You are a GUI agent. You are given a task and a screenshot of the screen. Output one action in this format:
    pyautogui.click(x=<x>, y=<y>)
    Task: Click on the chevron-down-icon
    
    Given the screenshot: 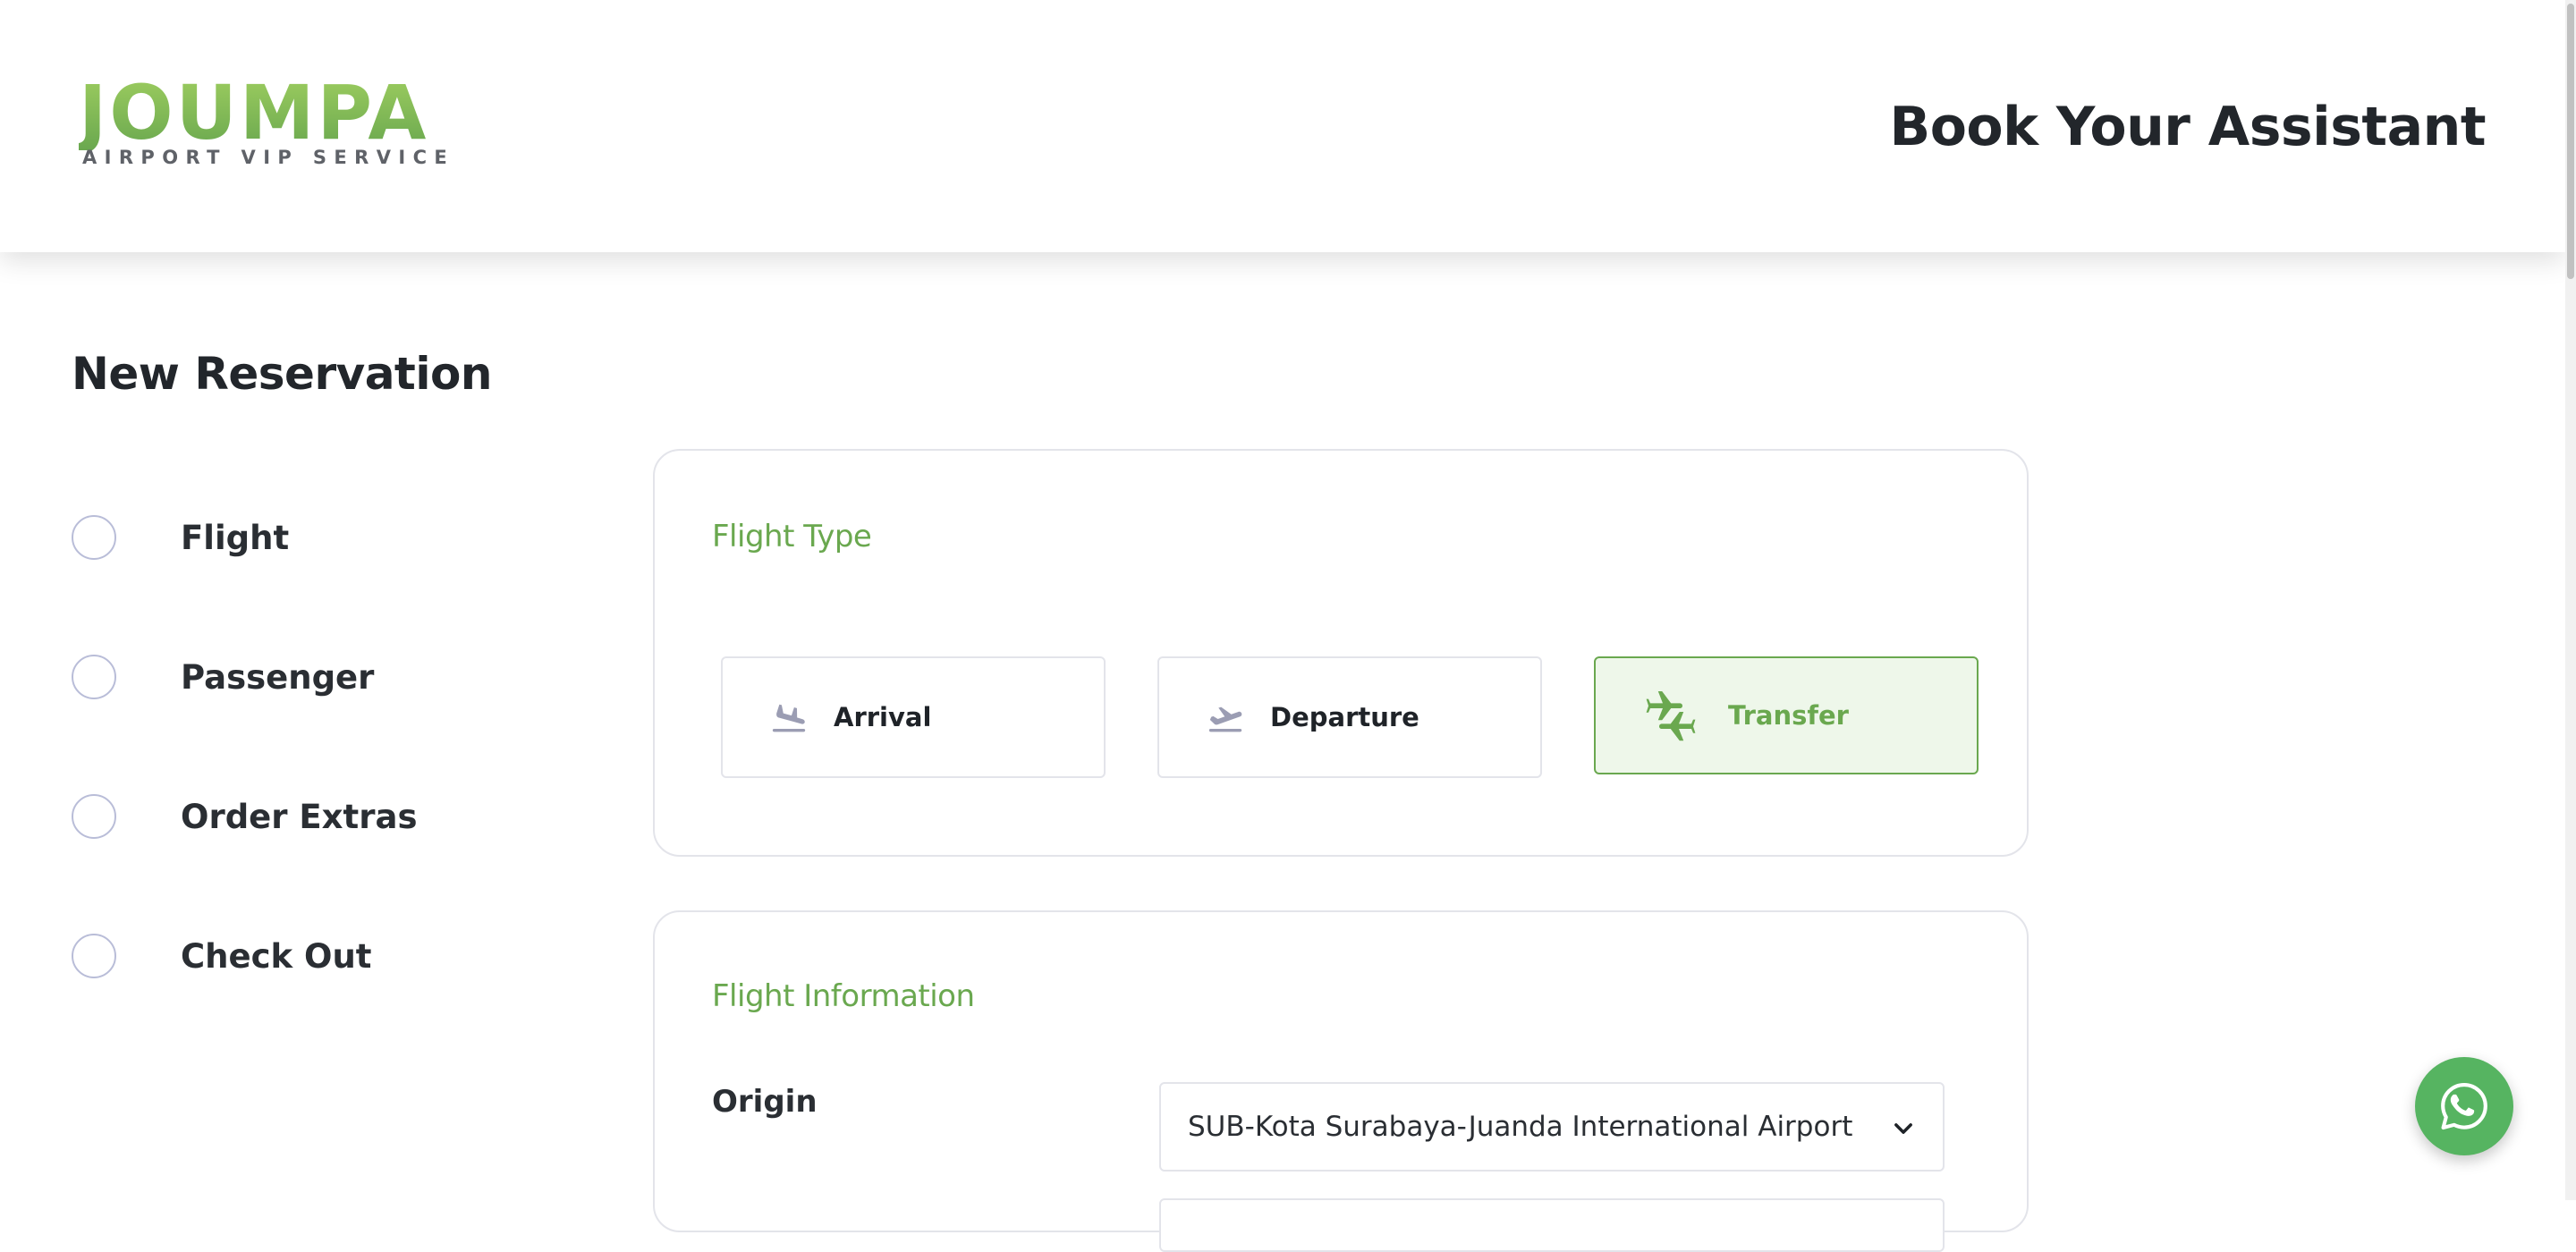 What is the action you would take?
    pyautogui.click(x=1903, y=1128)
    